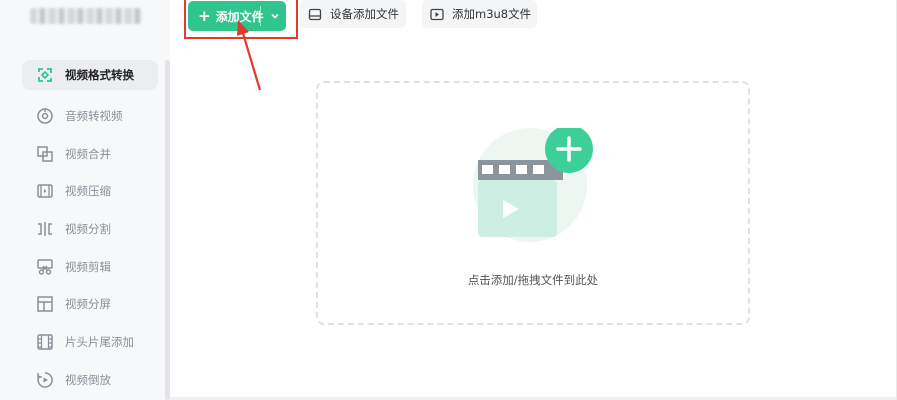 Image resolution: width=897 pixels, height=400 pixels. I want to click on sidebar-item-video-compress: 视频压缩, so click(90, 191).